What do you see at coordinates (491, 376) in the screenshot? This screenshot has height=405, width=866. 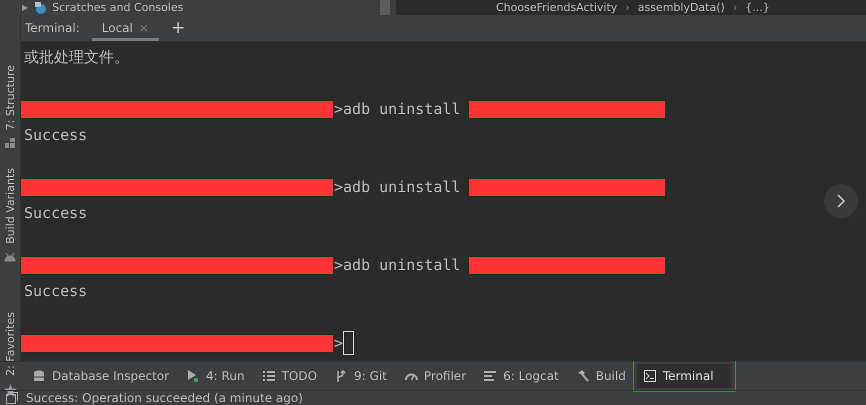 I see `lines-icon` at bounding box center [491, 376].